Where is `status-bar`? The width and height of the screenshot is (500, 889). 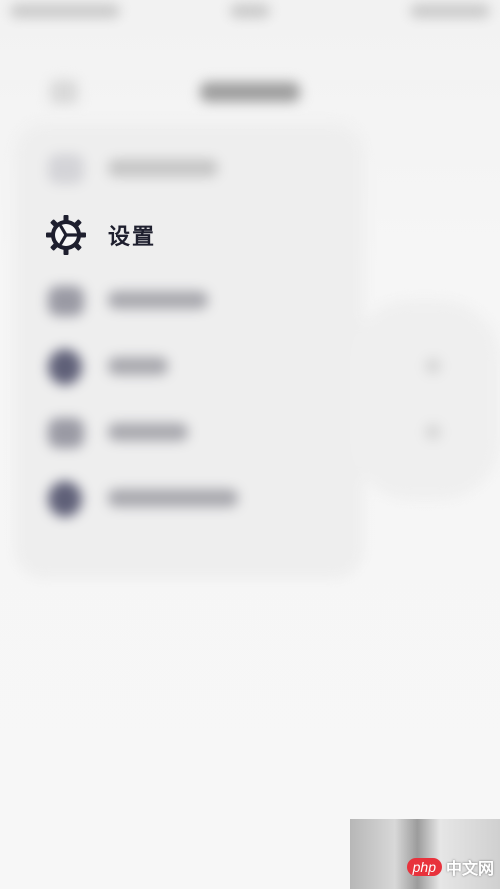 status-bar is located at coordinates (250, 14).